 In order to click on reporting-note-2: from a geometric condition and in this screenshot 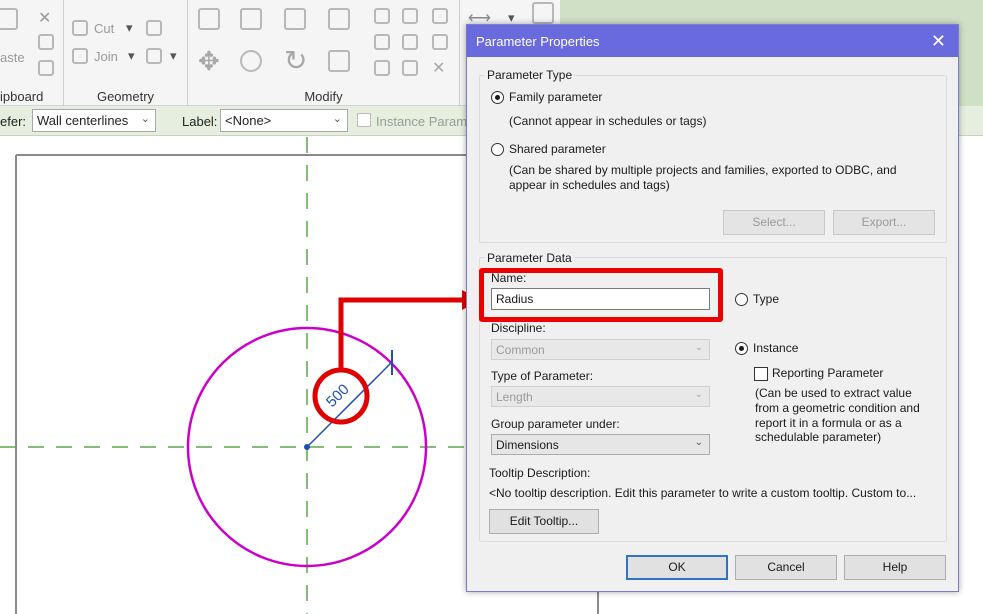, I will do `click(837, 408)`.